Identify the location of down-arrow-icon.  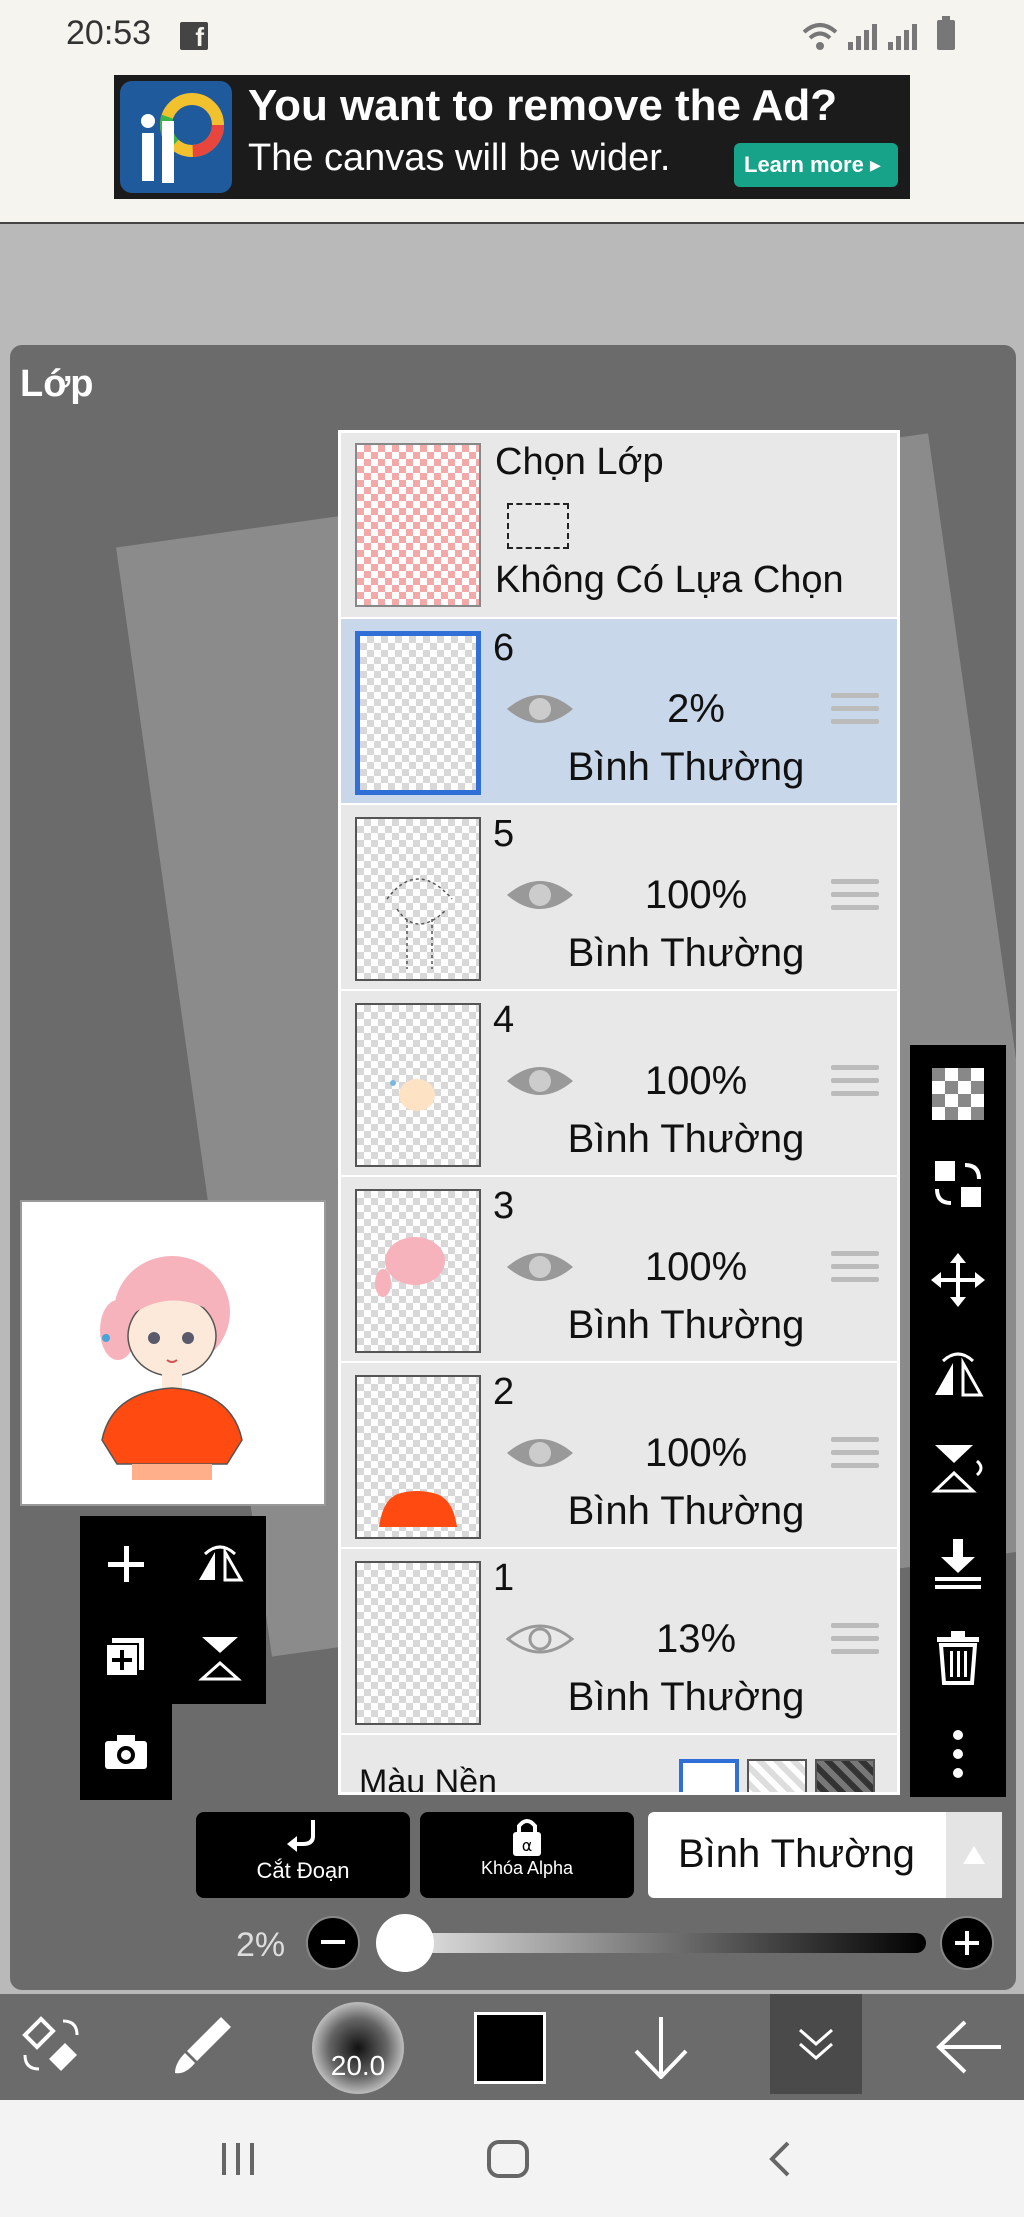
(661, 2047).